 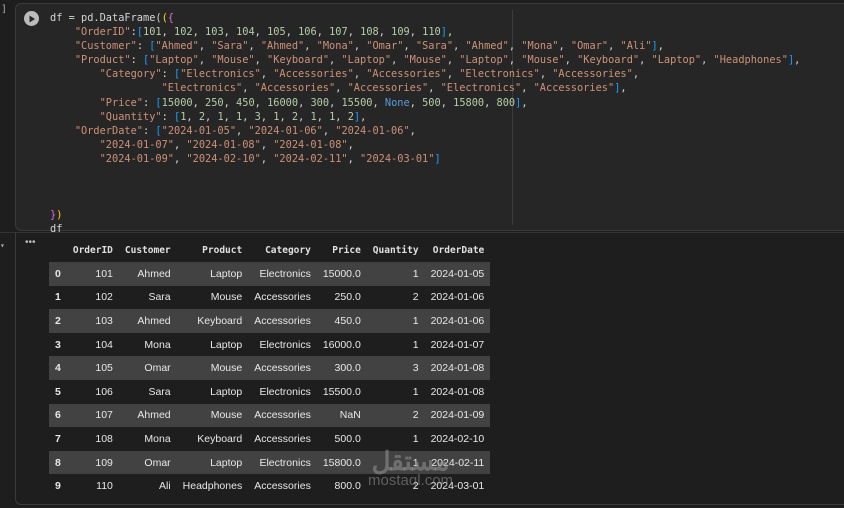 I want to click on code-token: 105, so click(x=276, y=32).